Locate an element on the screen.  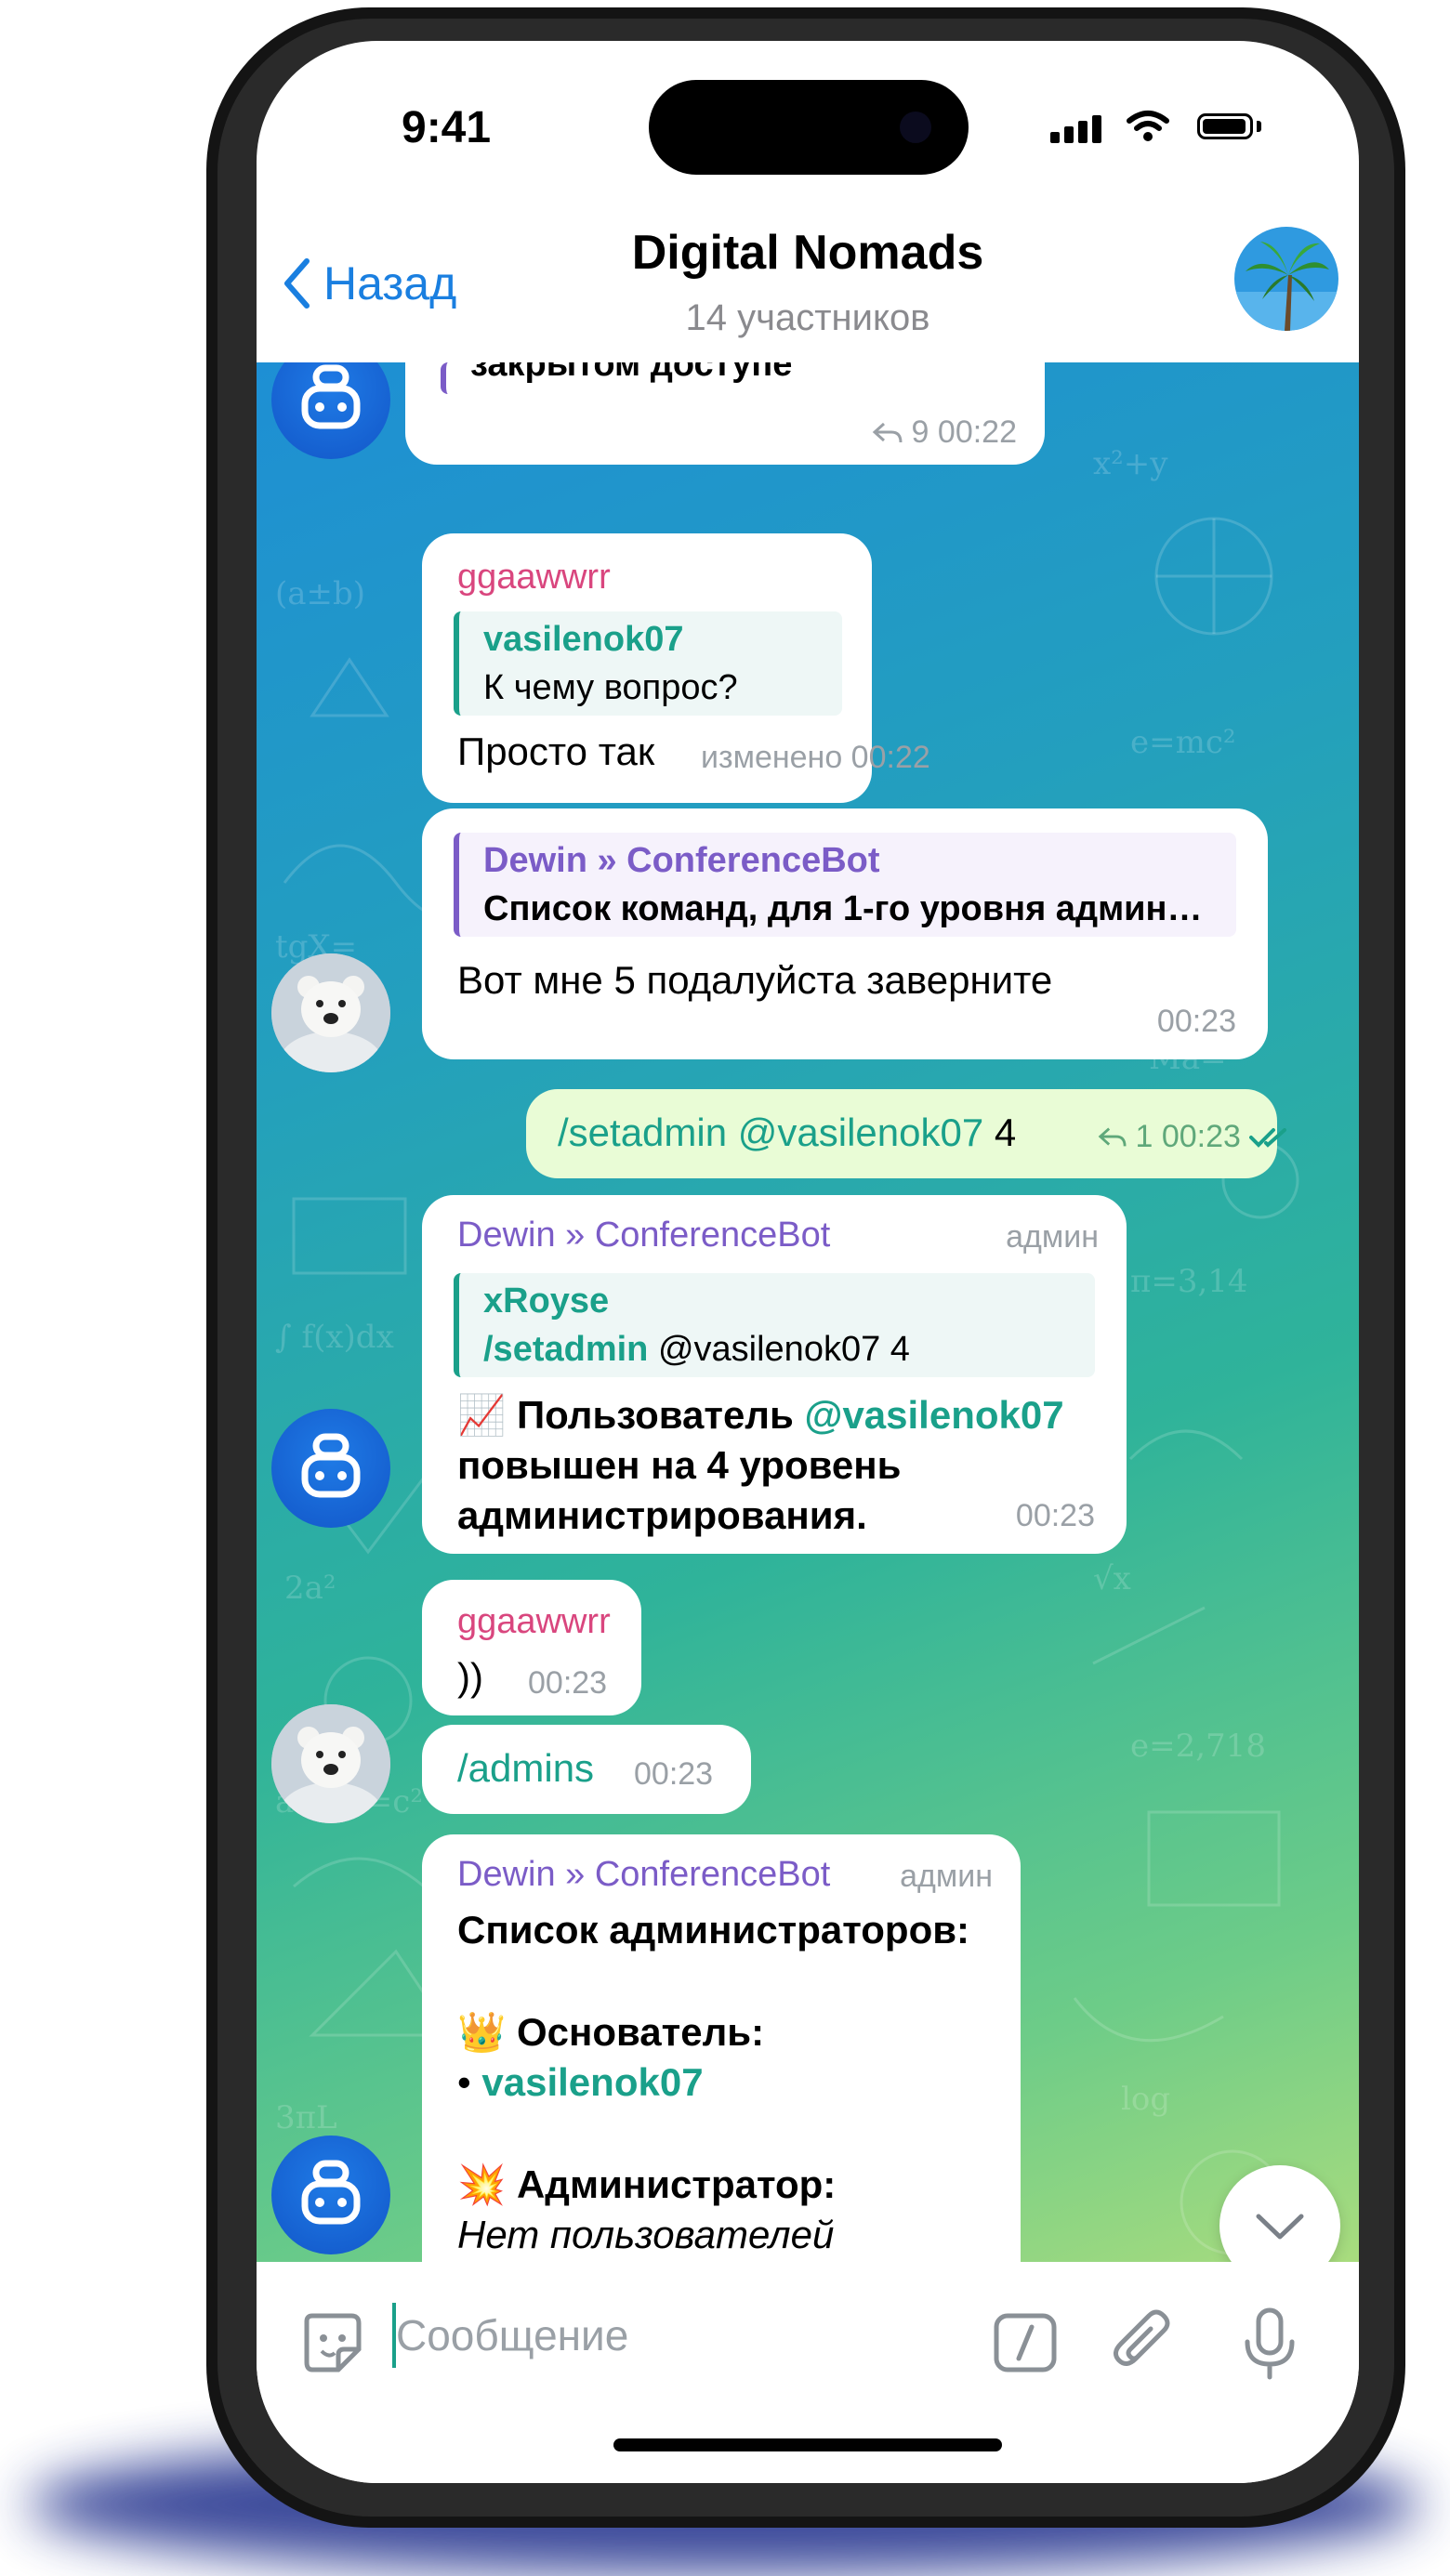
reply-quote: vasilenok07 К чему вопрос? is located at coordinates (648, 663).